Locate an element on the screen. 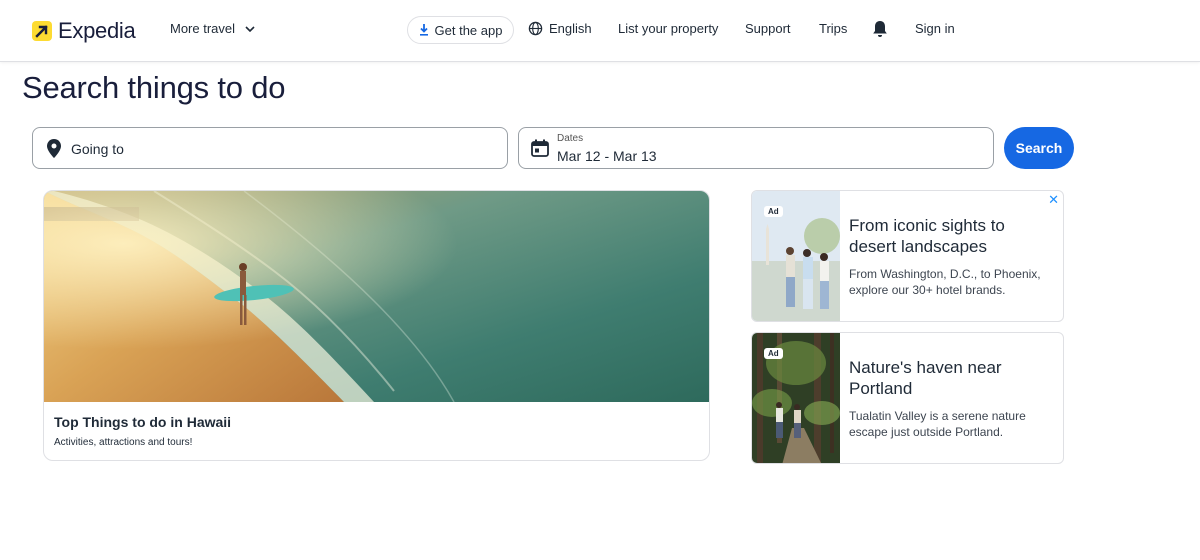 Image resolution: width=1200 pixels, height=560 pixels. trips-link: Trips is located at coordinates (833, 28).